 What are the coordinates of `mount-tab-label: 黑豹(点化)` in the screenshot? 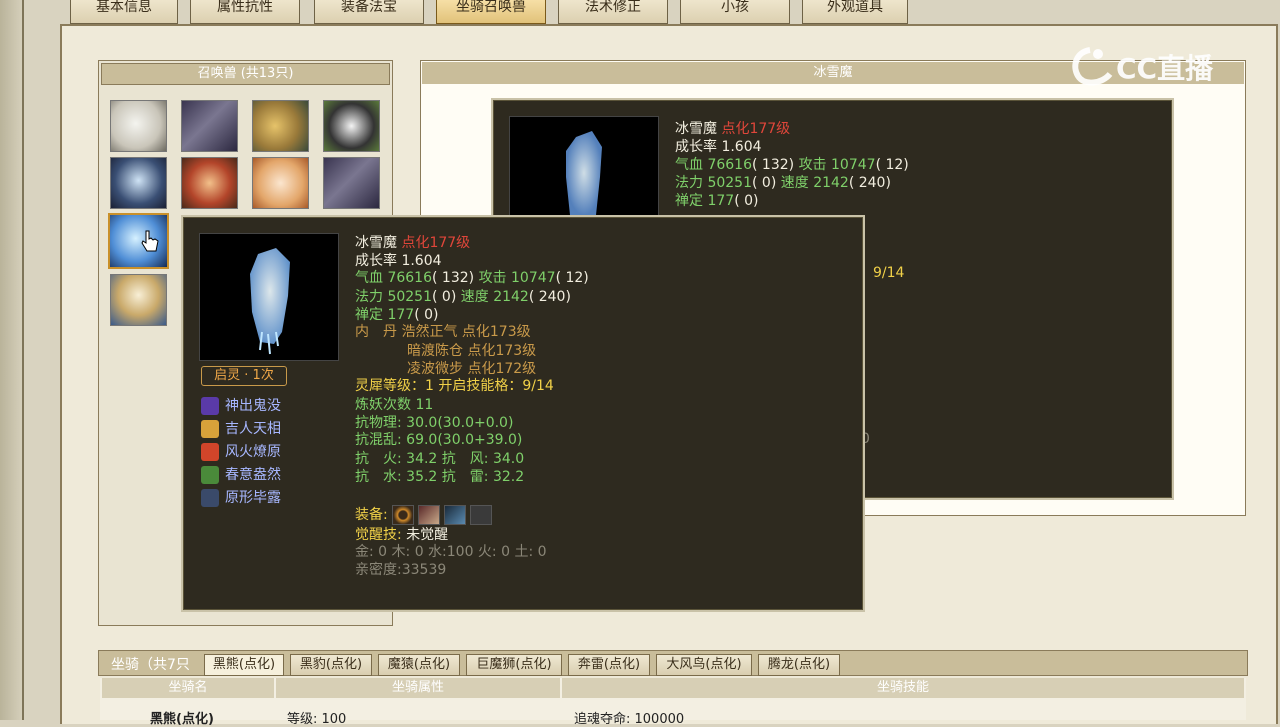 It's located at (331, 664).